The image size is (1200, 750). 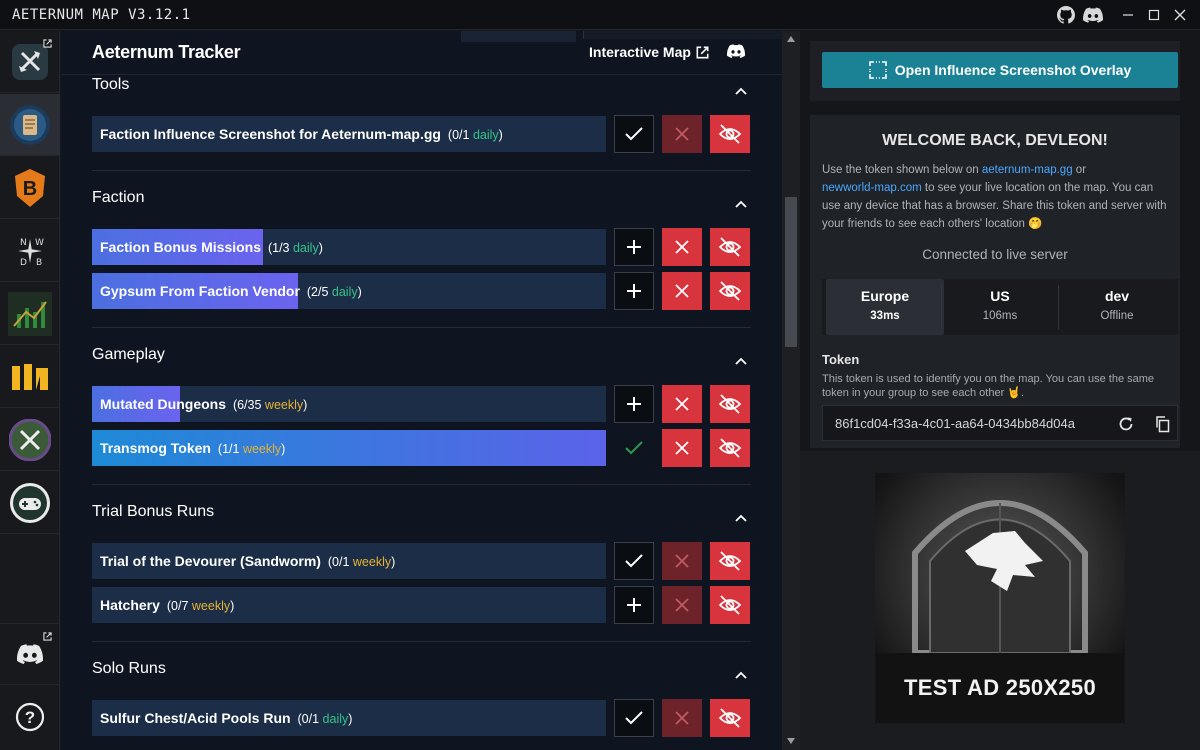 I want to click on completed-check-icon, so click(x=634, y=448).